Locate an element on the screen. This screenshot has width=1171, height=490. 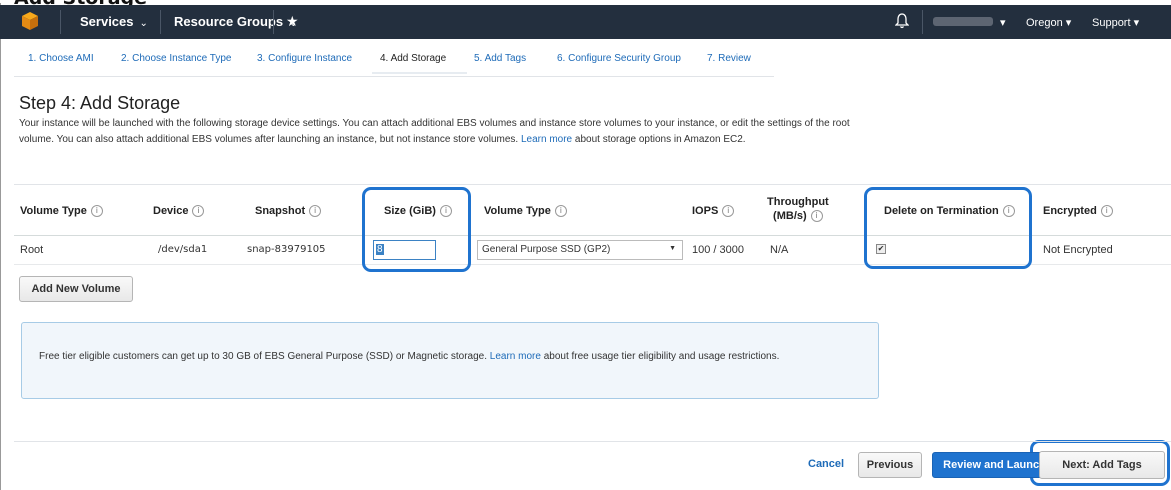
services-menu: Services ⌄ is located at coordinates (114, 21).